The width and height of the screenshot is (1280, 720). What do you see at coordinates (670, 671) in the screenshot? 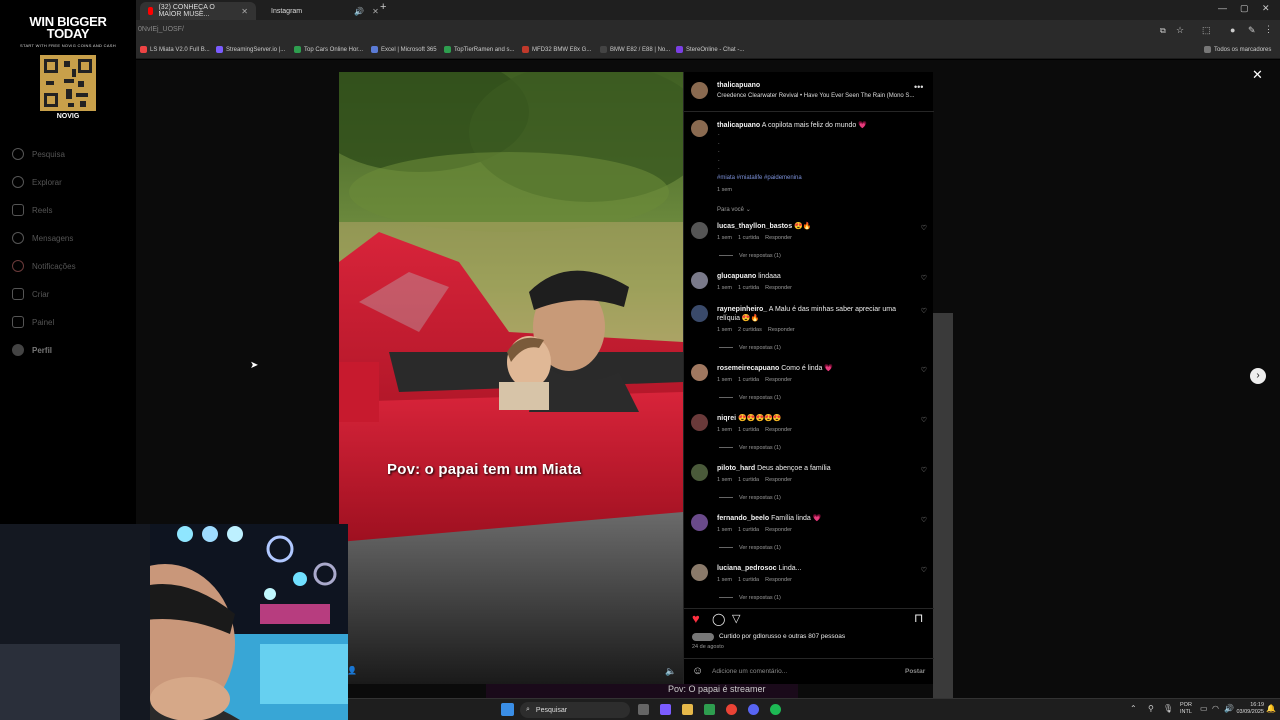
I see `audio-toggle-icon: 🔈` at bounding box center [670, 671].